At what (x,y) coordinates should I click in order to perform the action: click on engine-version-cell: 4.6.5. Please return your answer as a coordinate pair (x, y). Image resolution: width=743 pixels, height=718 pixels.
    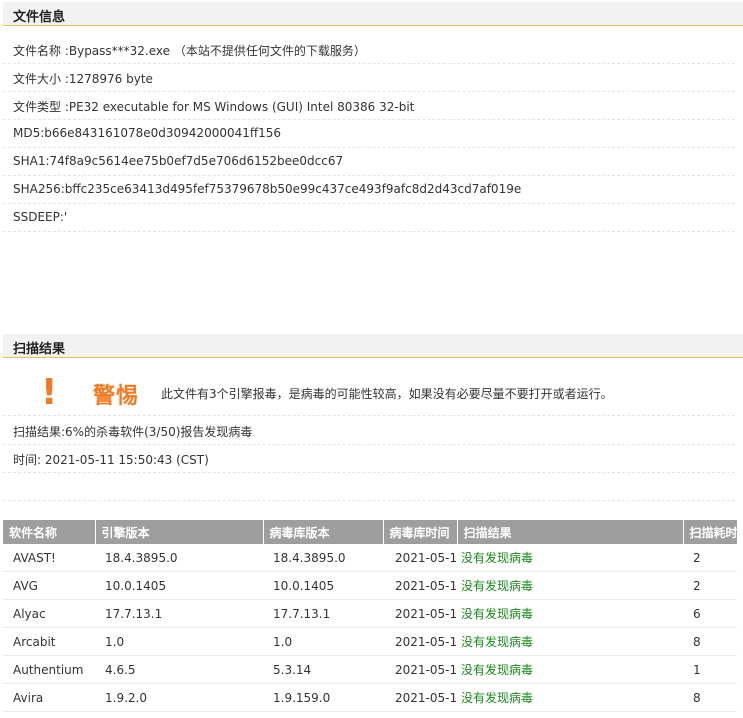
    Looking at the image, I should click on (179, 669).